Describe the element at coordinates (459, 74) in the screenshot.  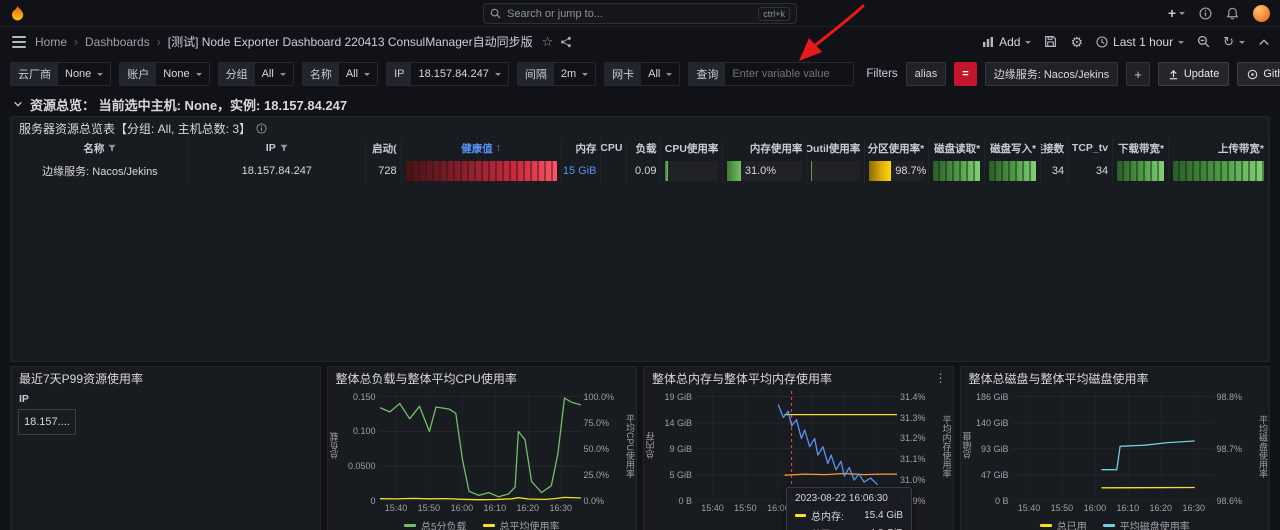
I see `variable-value-dropdown: 18.157.84.247` at that location.